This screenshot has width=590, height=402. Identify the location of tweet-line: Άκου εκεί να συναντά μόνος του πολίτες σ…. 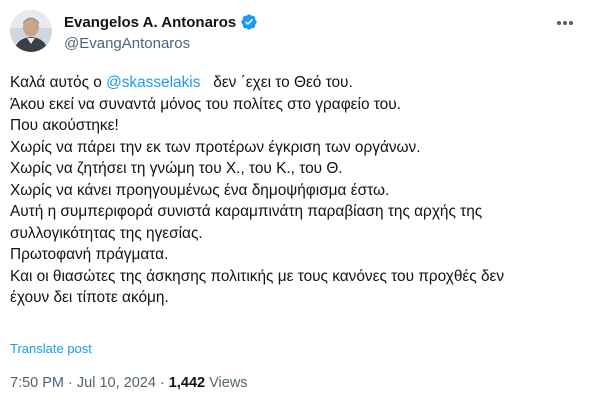
(205, 104).